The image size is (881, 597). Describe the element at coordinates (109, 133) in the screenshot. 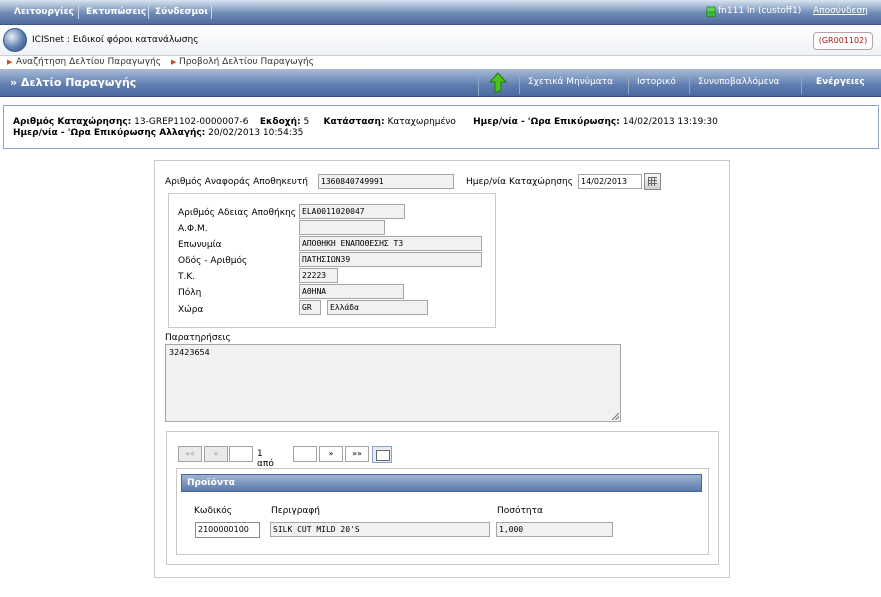

I see `change-label: Ημερ/νία - 'Ωρα Επικύρωσης Αλλαγής:` at that location.